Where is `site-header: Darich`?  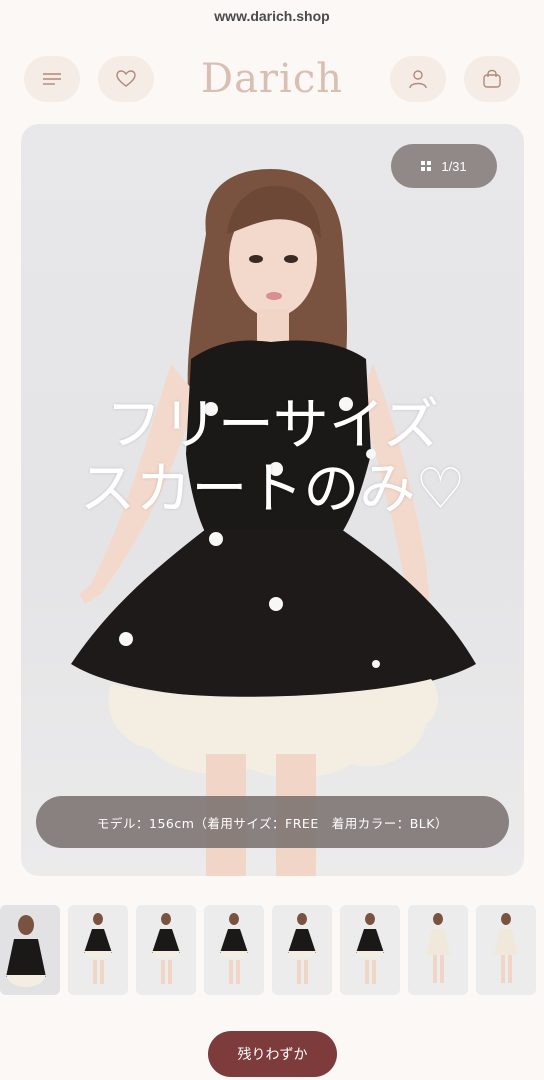 site-header: Darich is located at coordinates (272, 78).